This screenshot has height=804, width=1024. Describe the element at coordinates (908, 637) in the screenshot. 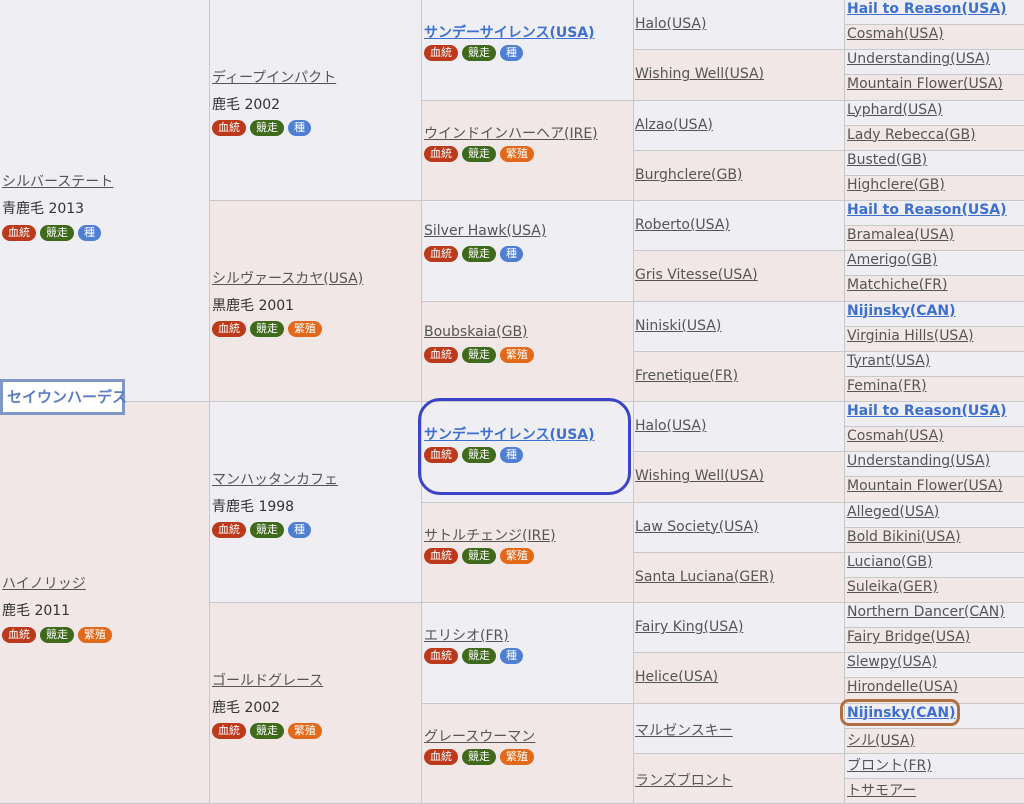

I see `horse-link: Fairy Bridge(USA)` at that location.